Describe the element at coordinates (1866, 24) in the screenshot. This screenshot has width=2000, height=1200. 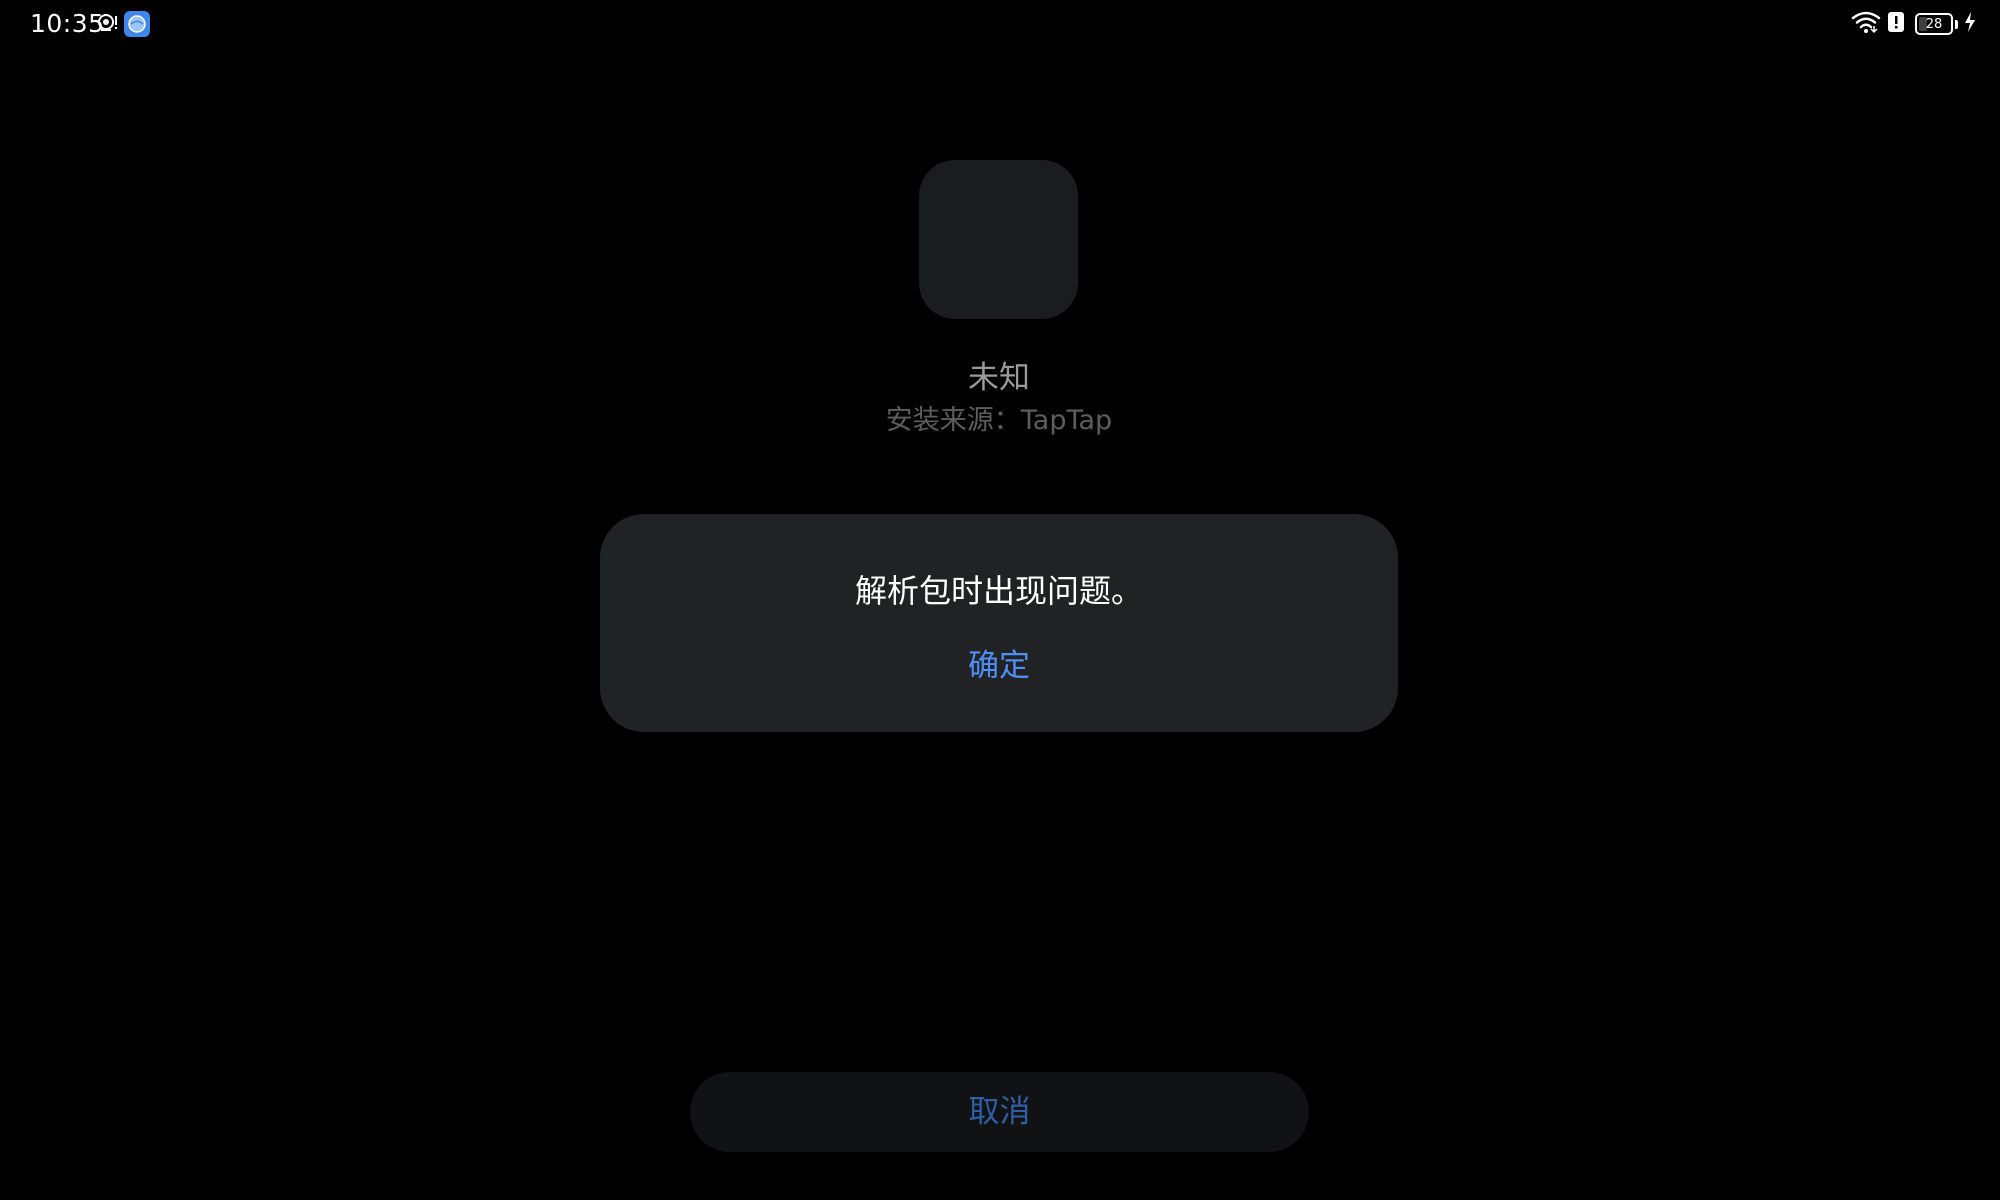
I see `wifi-icon` at that location.